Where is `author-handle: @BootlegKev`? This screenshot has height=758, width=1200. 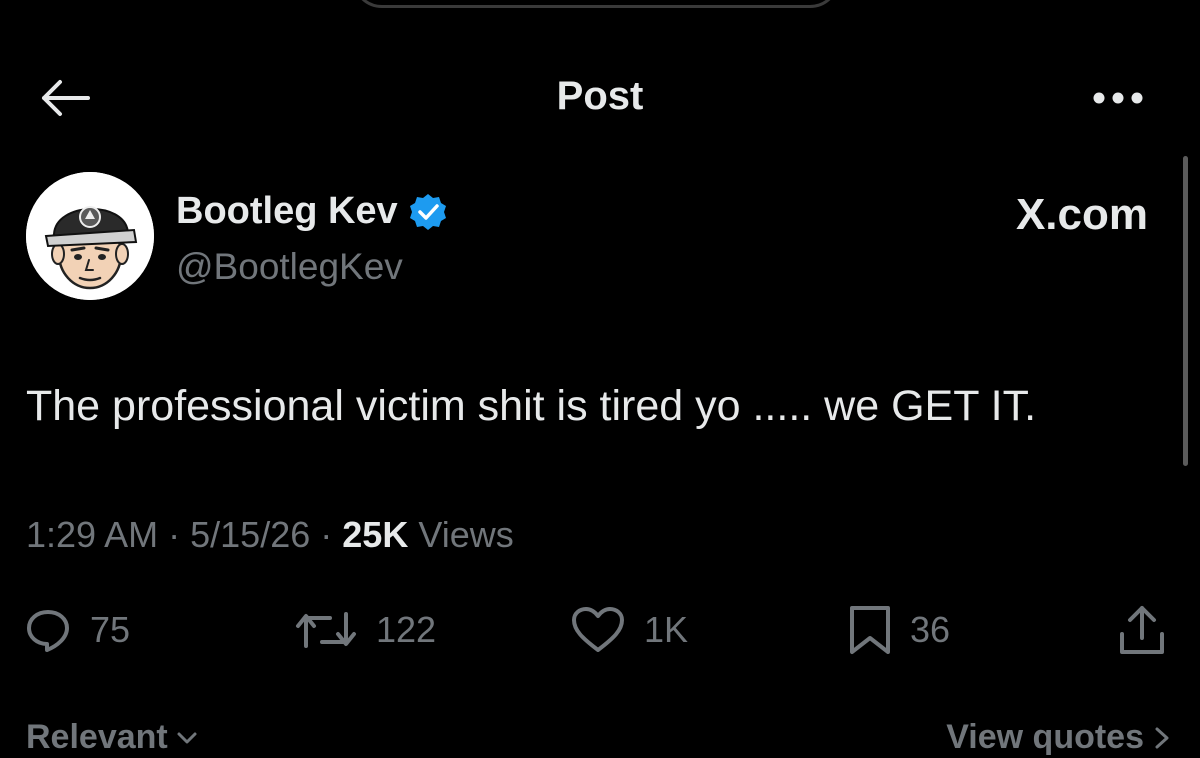 author-handle: @BootlegKev is located at coordinates (289, 267).